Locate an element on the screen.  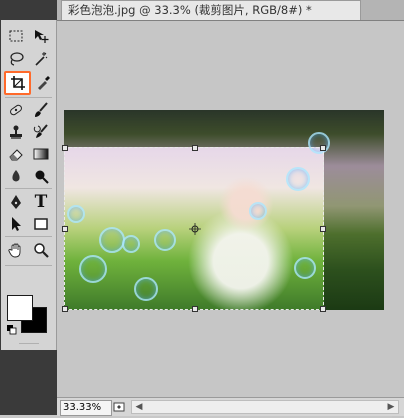
zoom-level-field: 33.33% is located at coordinates (86, 408).